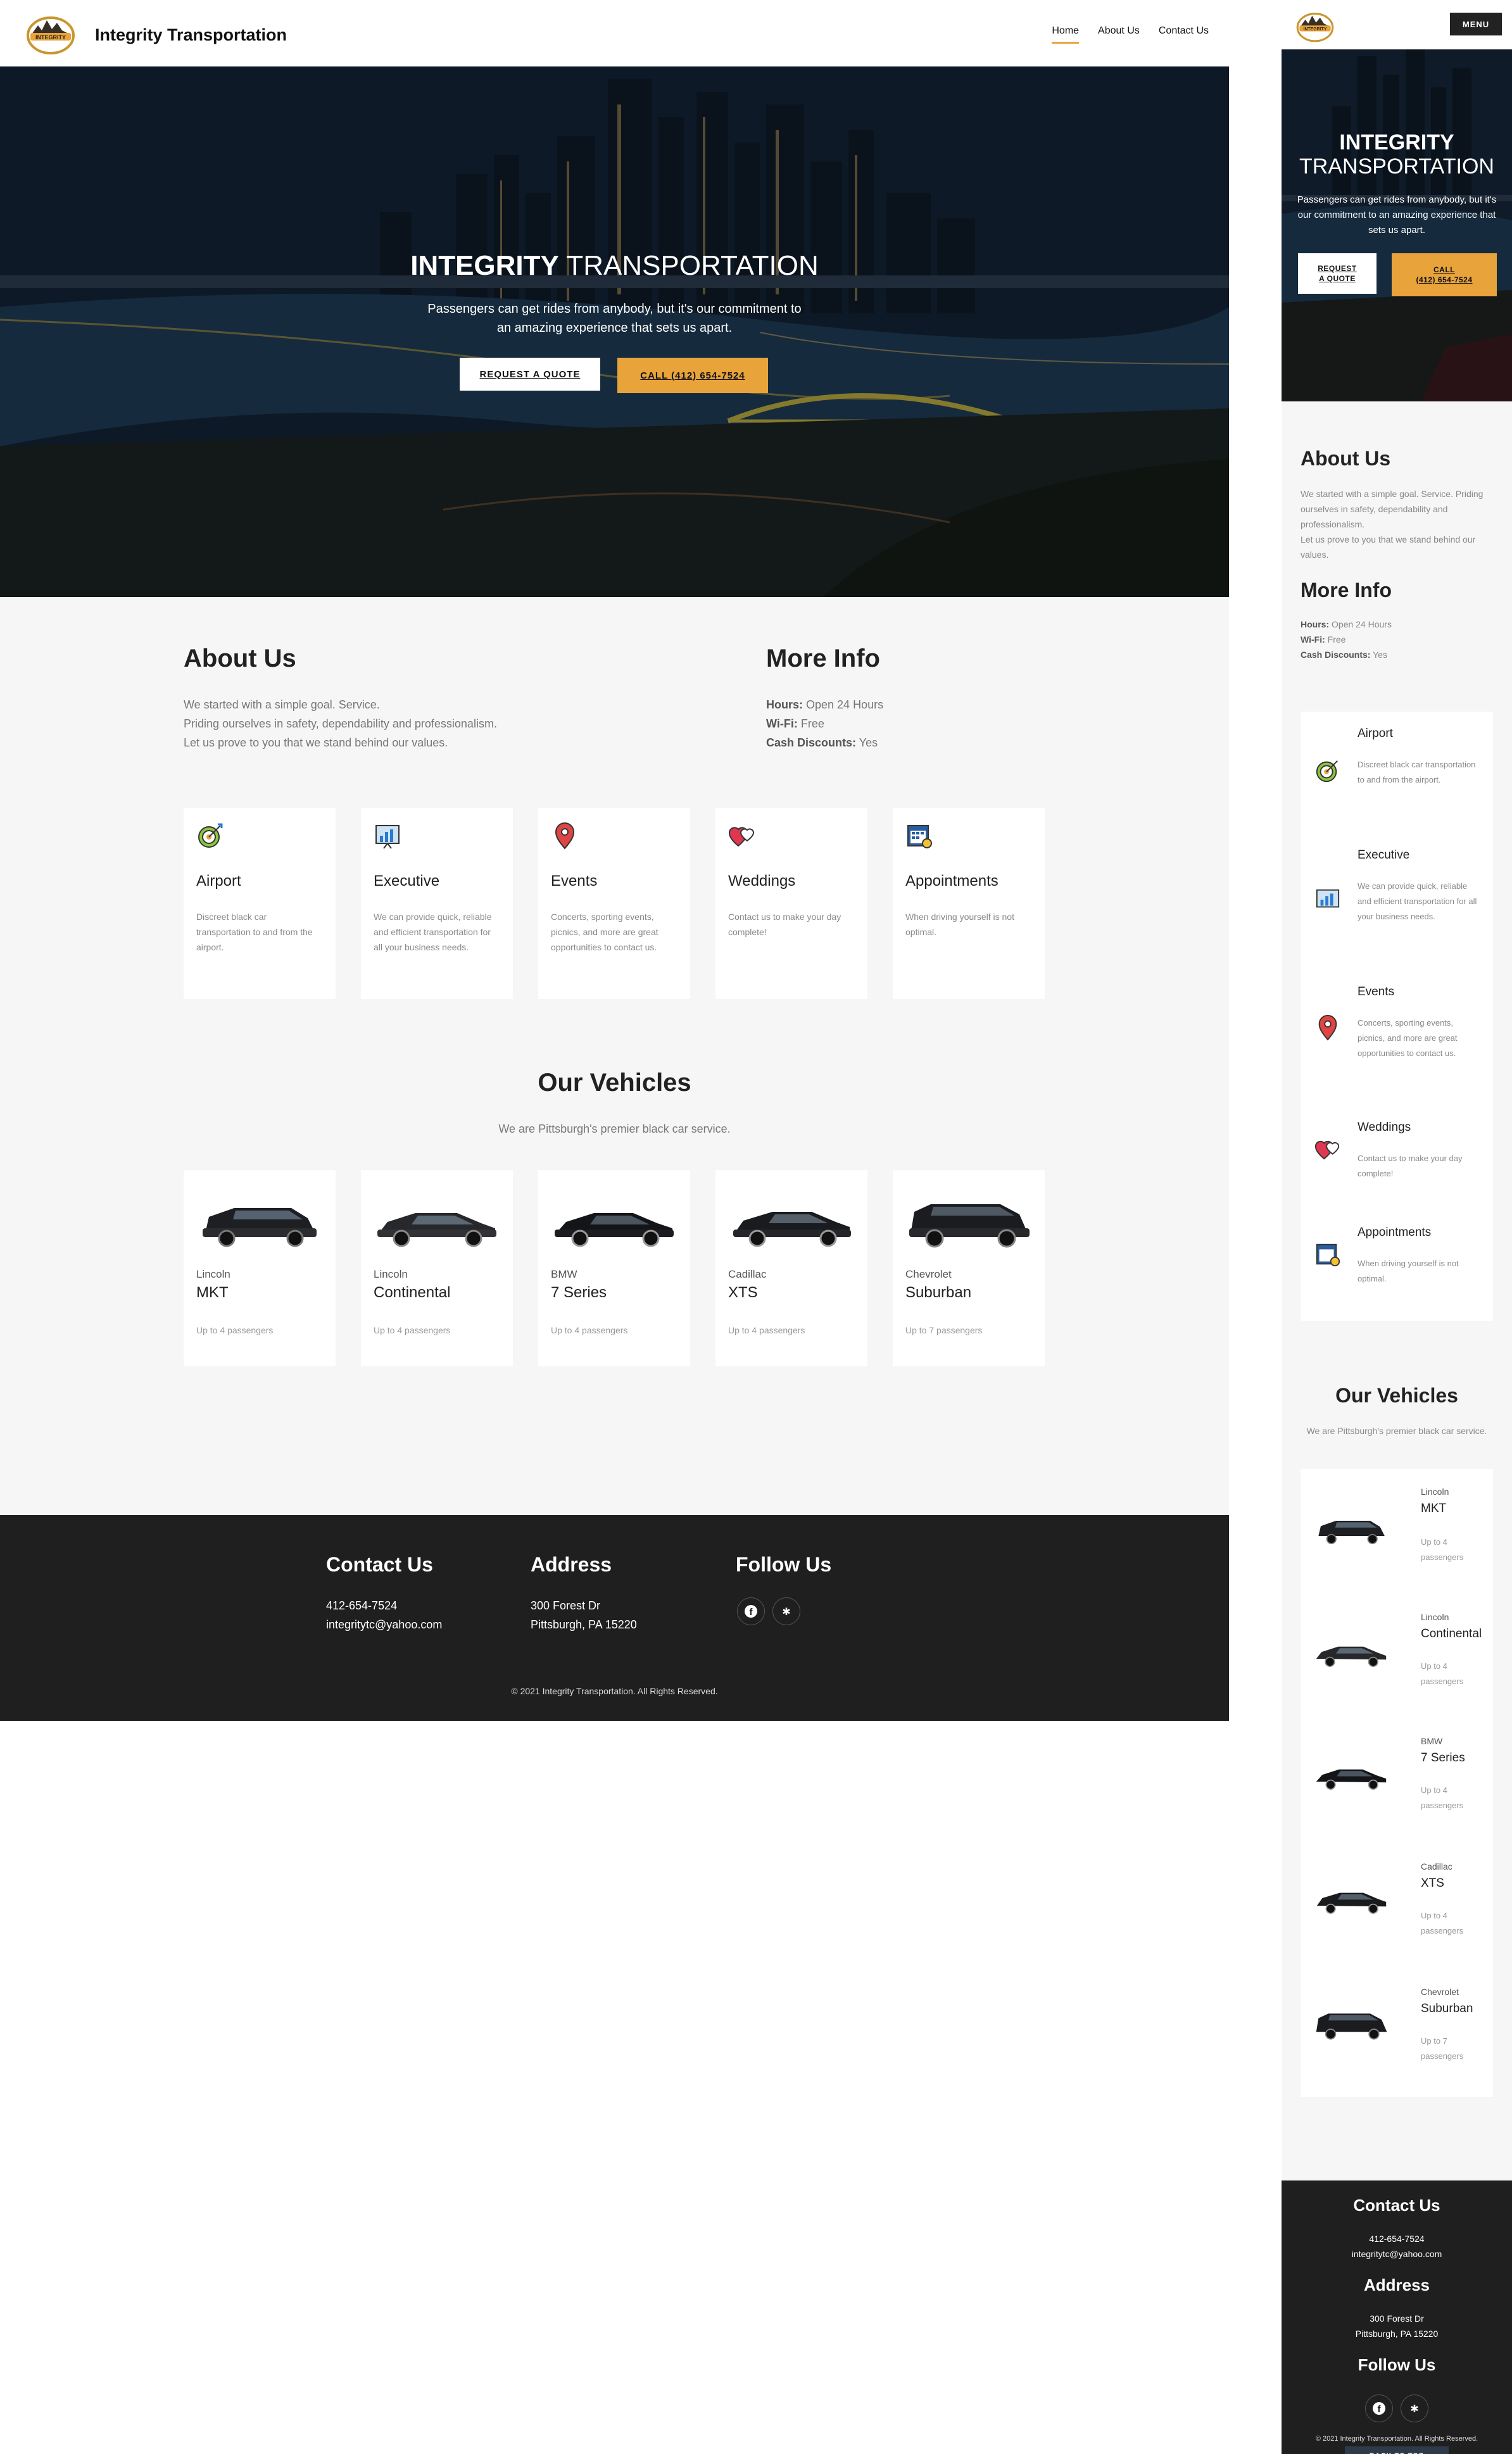 The image size is (1512, 2454). Describe the element at coordinates (1396, 1395) in the screenshot. I see `vehicles-heading: Our Vehicles` at that location.